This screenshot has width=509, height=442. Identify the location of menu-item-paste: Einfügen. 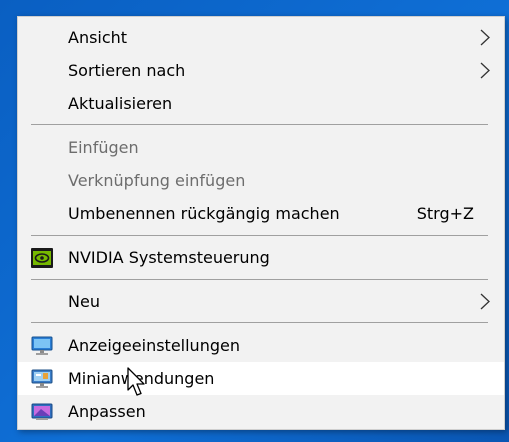
(261, 147).